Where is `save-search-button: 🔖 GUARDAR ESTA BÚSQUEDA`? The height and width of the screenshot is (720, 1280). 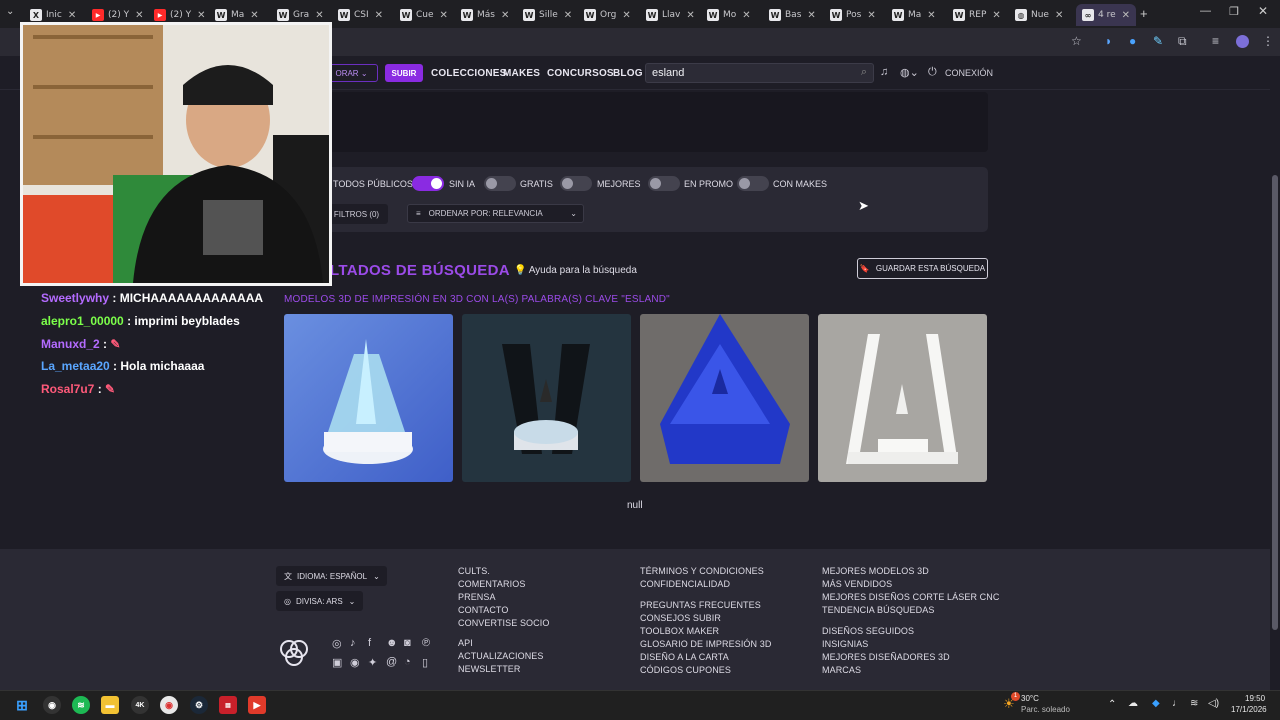 save-search-button: 🔖 GUARDAR ESTA BÚSQUEDA is located at coordinates (922, 268).